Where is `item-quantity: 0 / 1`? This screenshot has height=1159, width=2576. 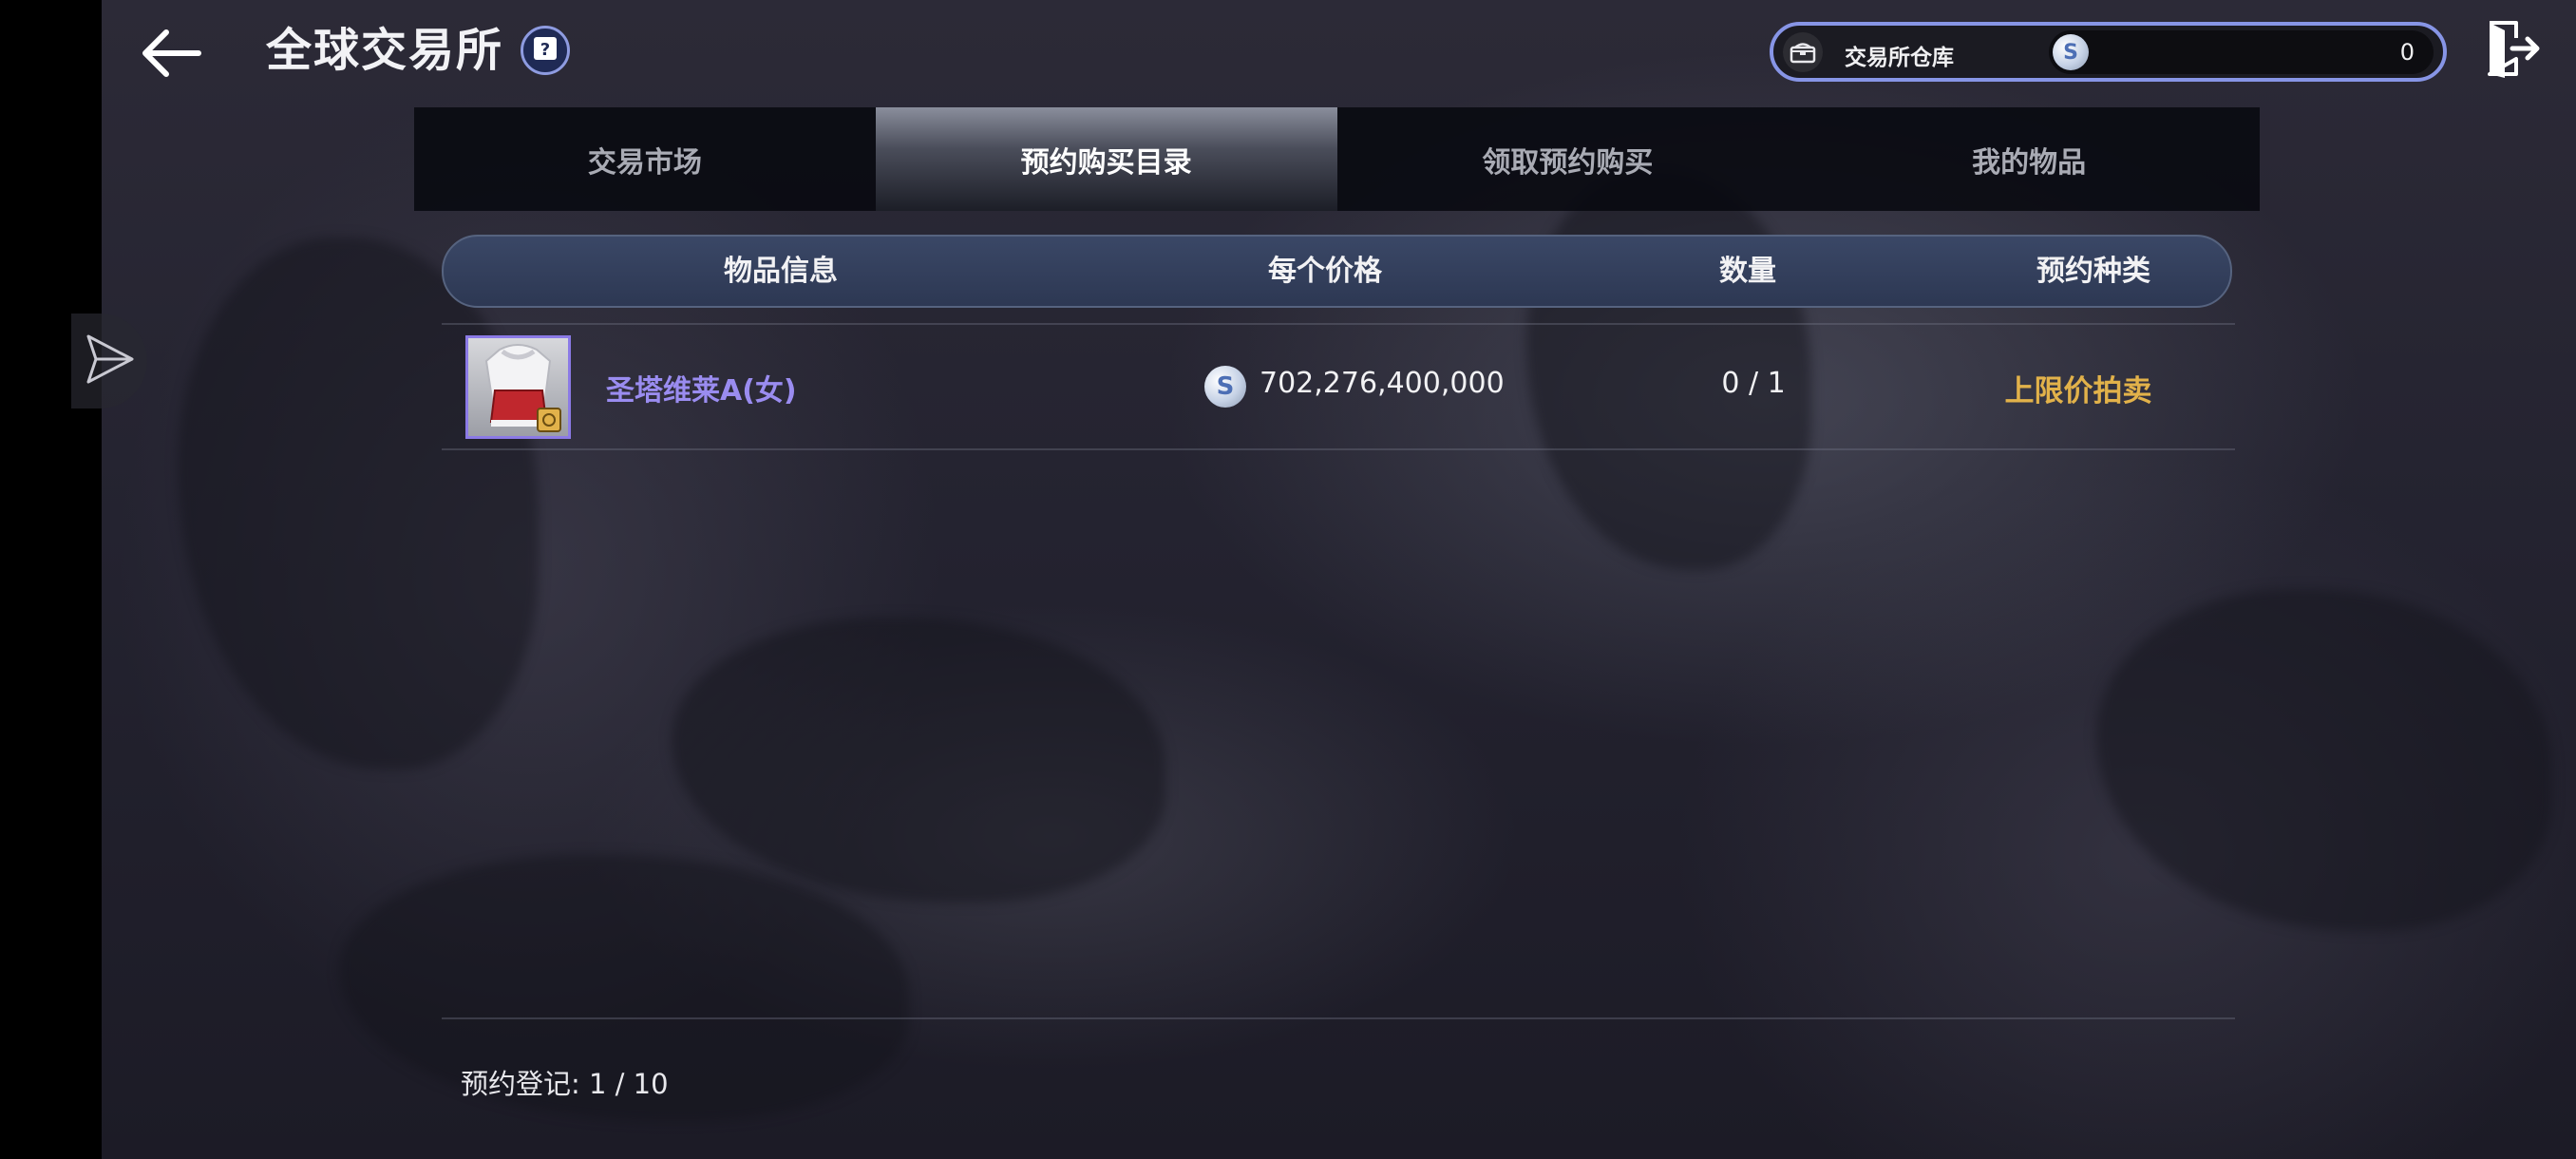 item-quantity: 0 / 1 is located at coordinates (1753, 383).